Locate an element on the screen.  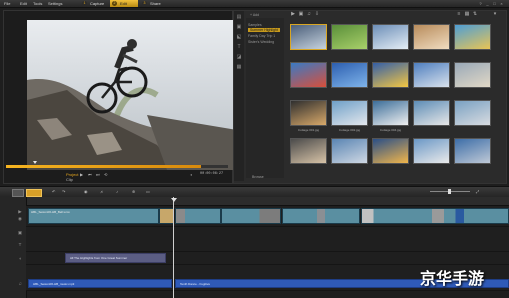
timeline-view-button is located at coordinates (34, 193).